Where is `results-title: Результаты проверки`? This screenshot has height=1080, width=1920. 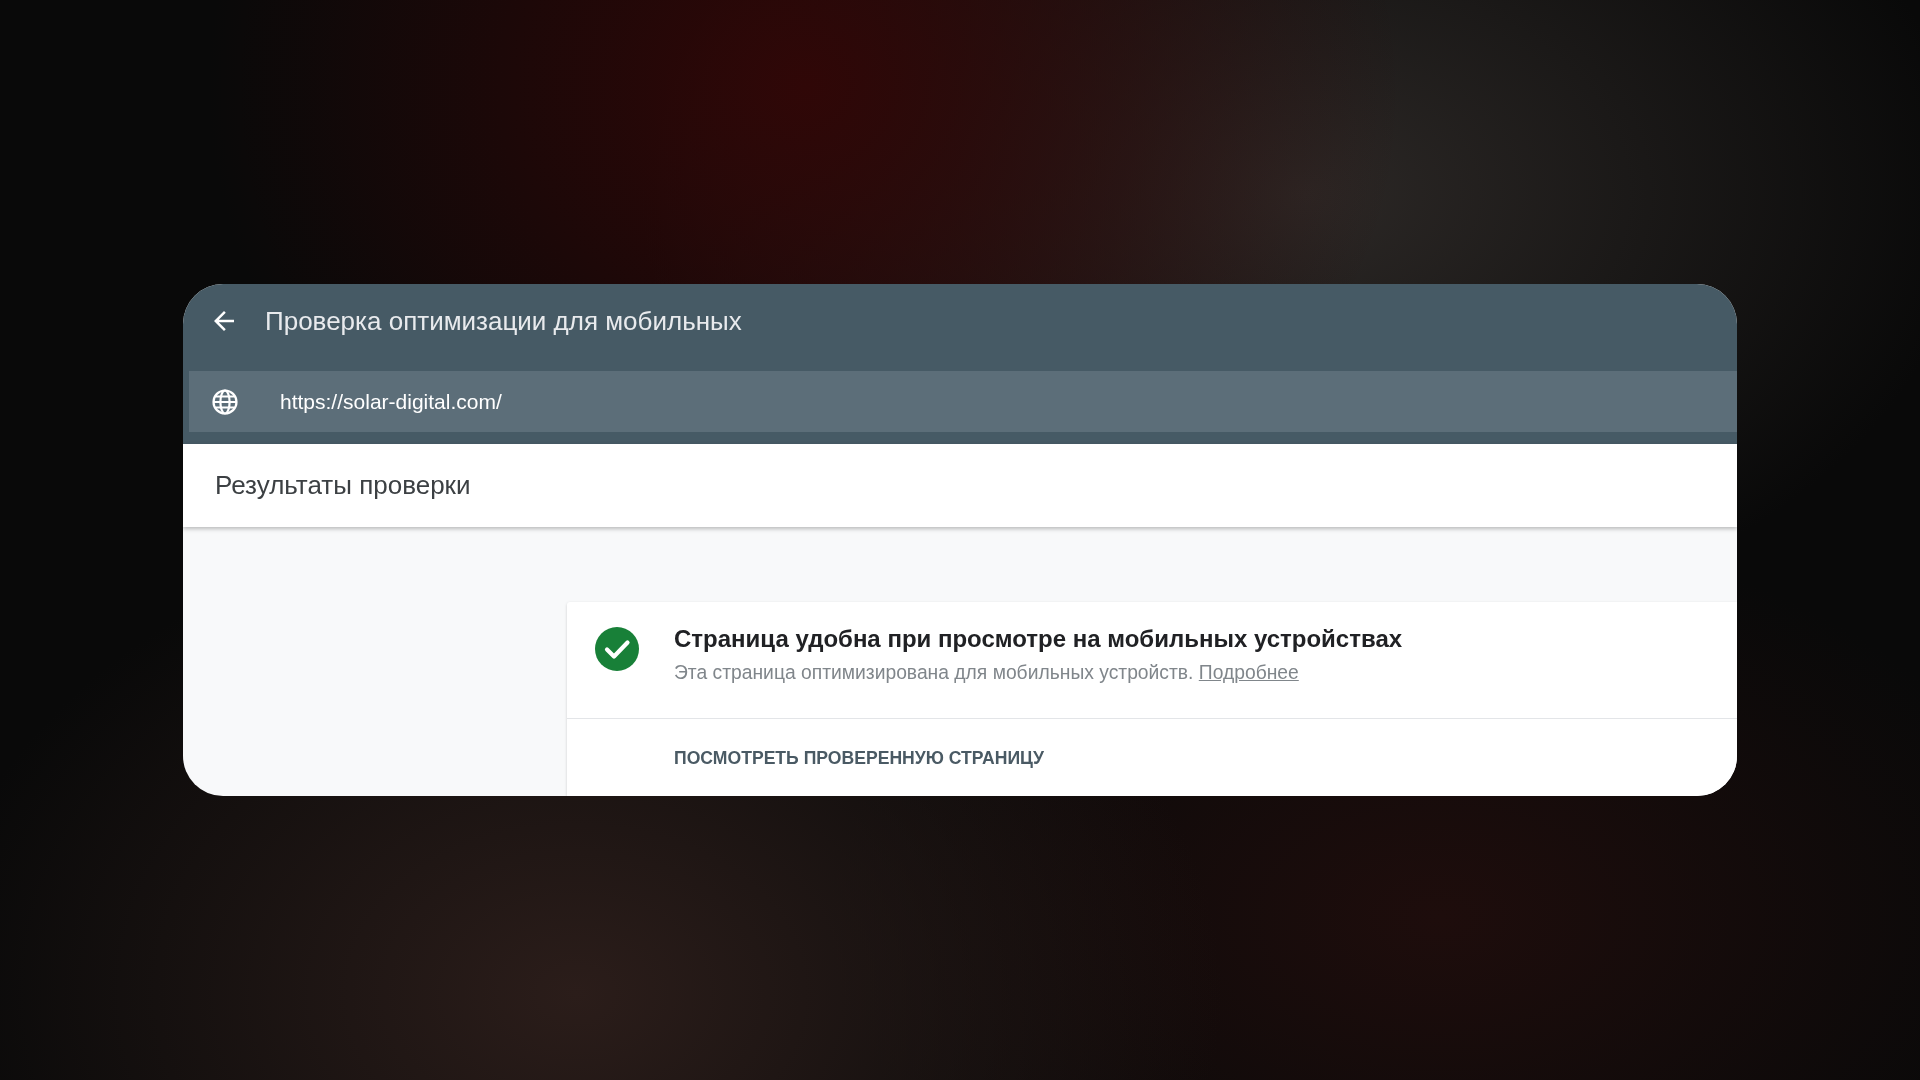
results-title: Результаты проверки is located at coordinates (343, 485).